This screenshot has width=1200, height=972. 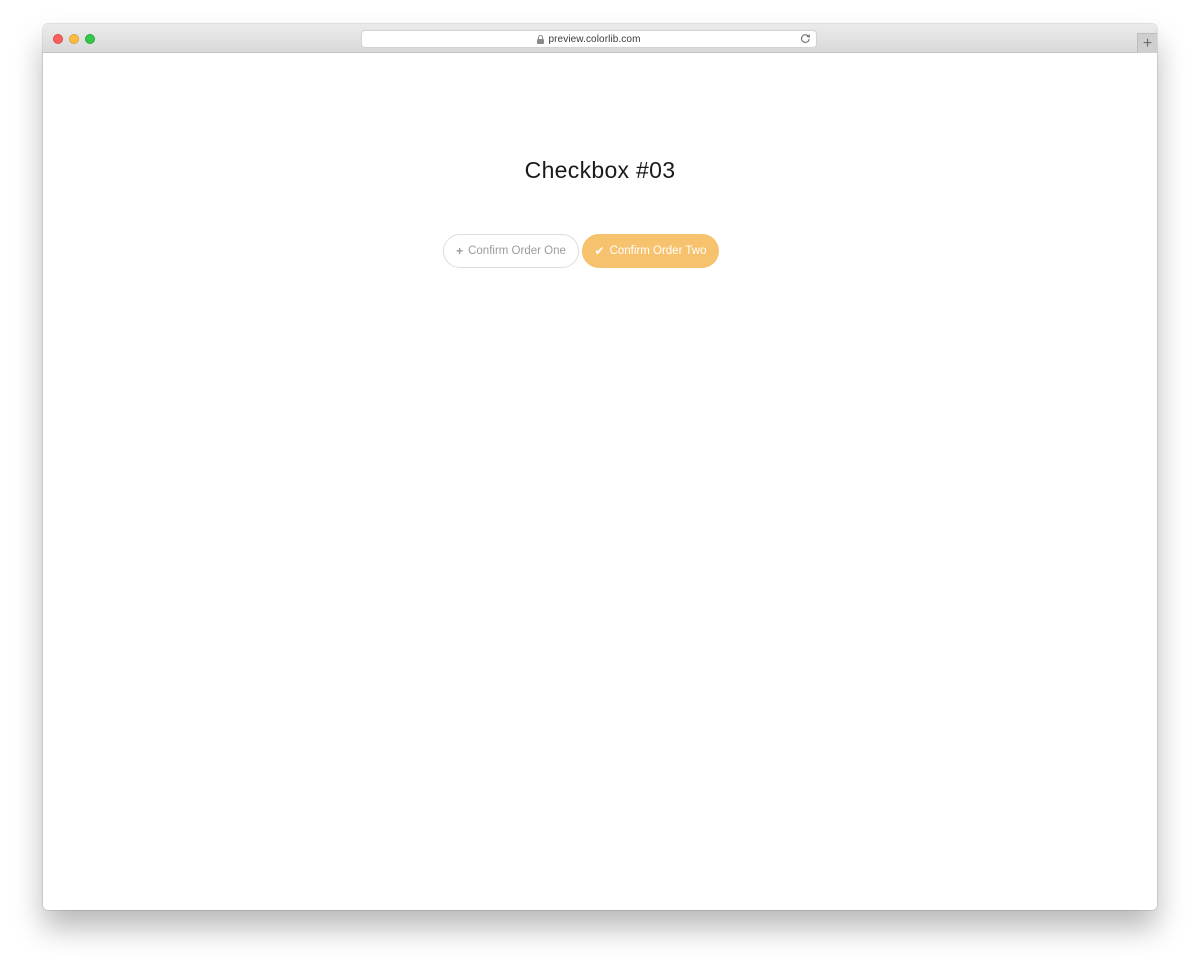 What do you see at coordinates (594, 39) in the screenshot?
I see `url-text: preview.colorlib.com` at bounding box center [594, 39].